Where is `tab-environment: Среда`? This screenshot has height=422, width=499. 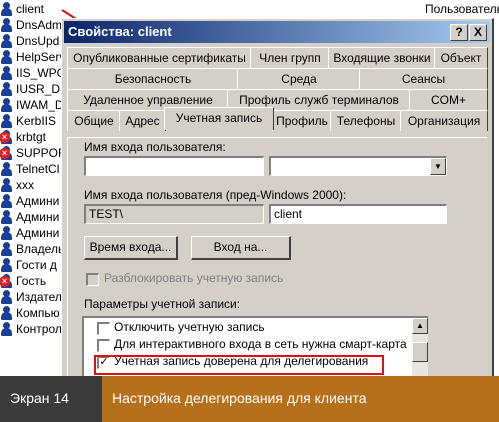
tab-environment: Среда is located at coordinates (299, 78).